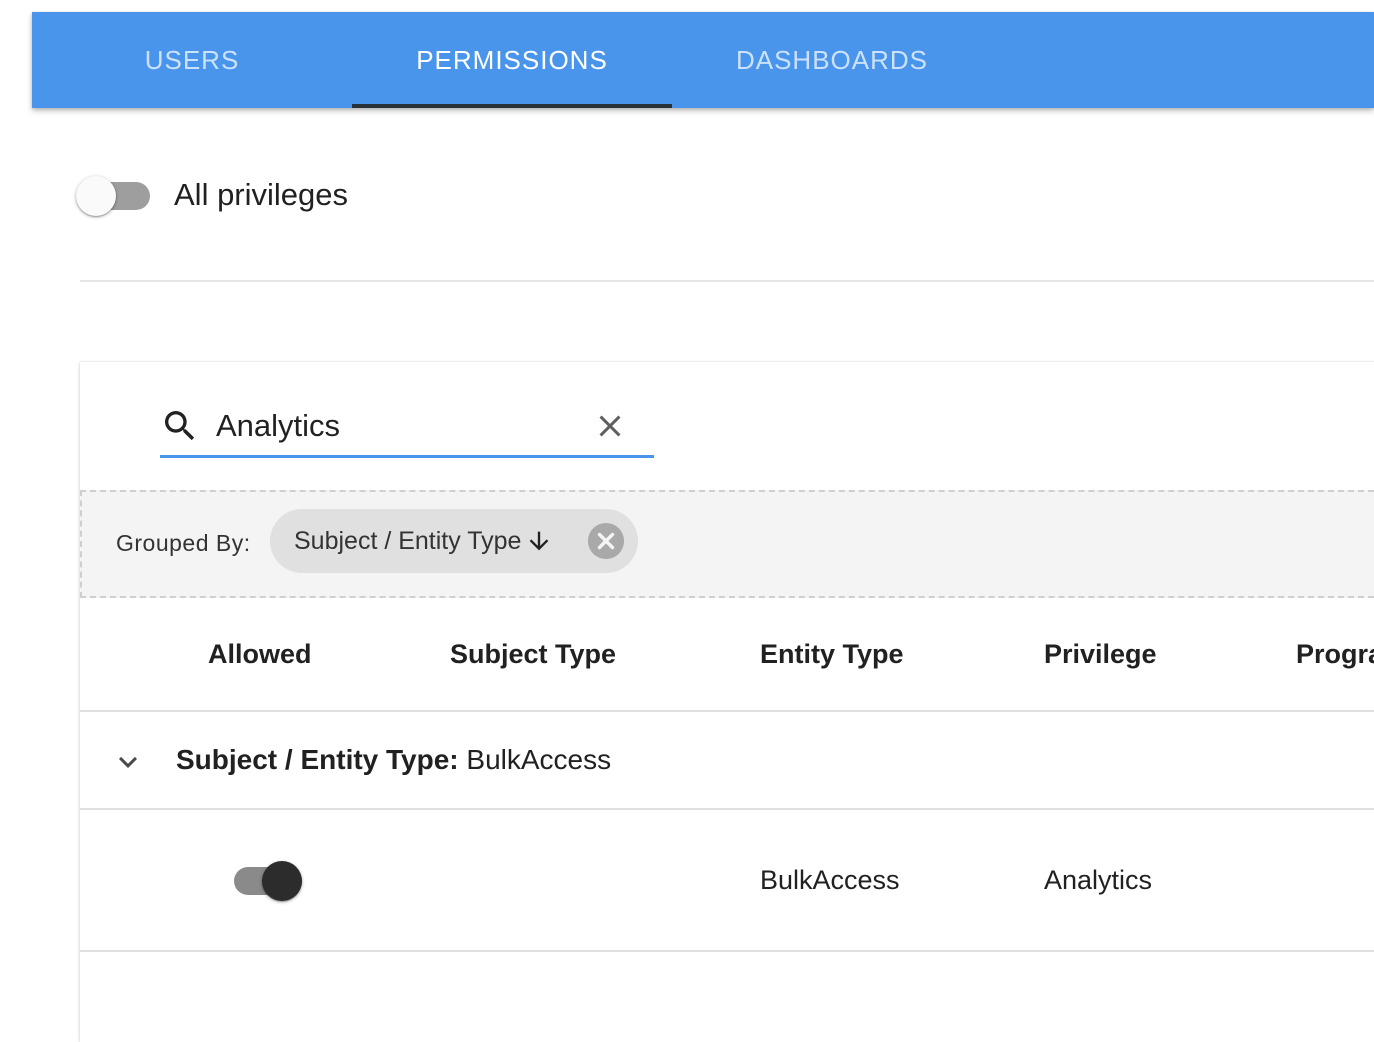  What do you see at coordinates (539, 541) in the screenshot?
I see `arrow-down-icon` at bounding box center [539, 541].